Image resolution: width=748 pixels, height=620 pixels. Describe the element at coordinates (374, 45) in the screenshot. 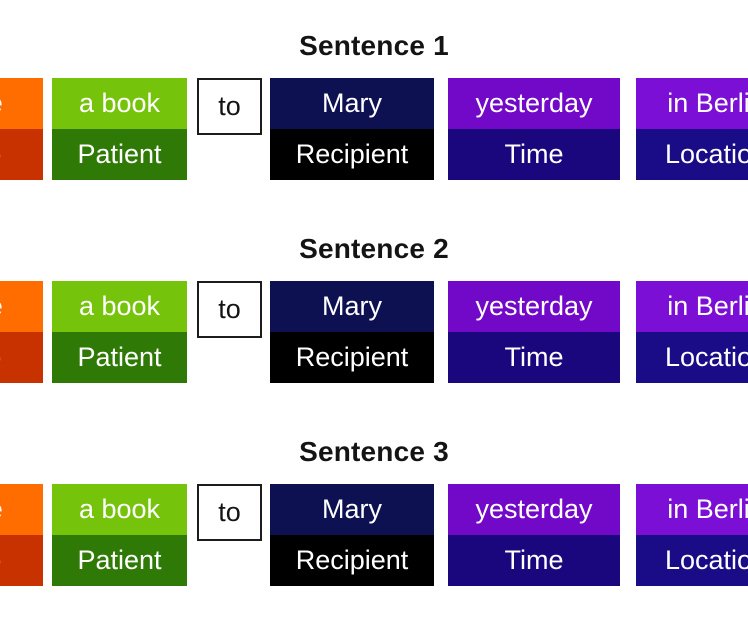

I see `sentence-title: Sentence 1` at that location.